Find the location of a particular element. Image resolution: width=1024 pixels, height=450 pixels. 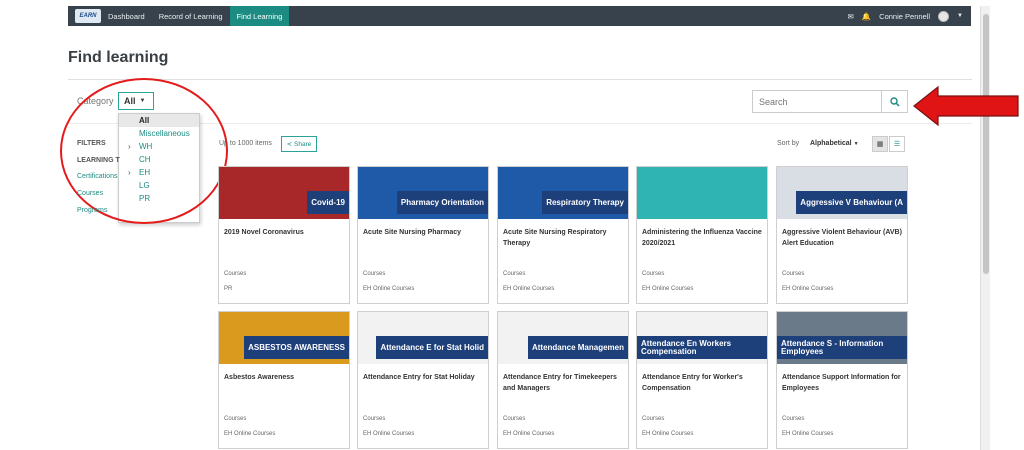

app-logo: EARN is located at coordinates (88, 16).